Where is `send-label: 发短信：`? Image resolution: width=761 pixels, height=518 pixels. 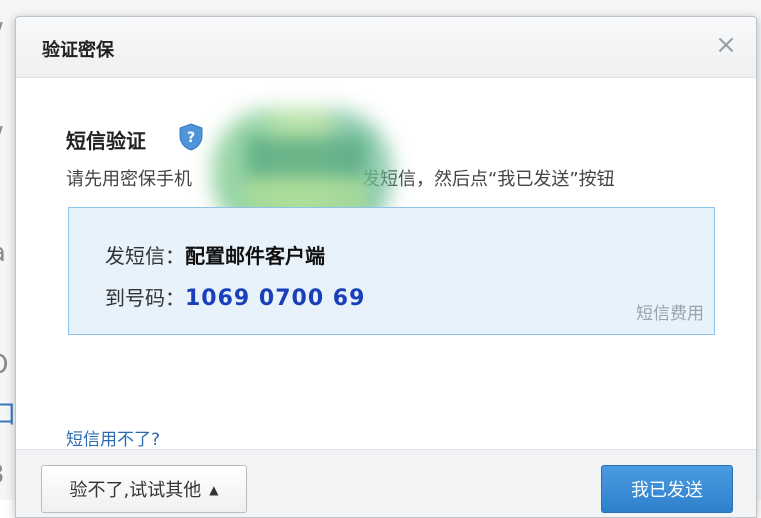
send-label: 发短信： is located at coordinates (145, 256).